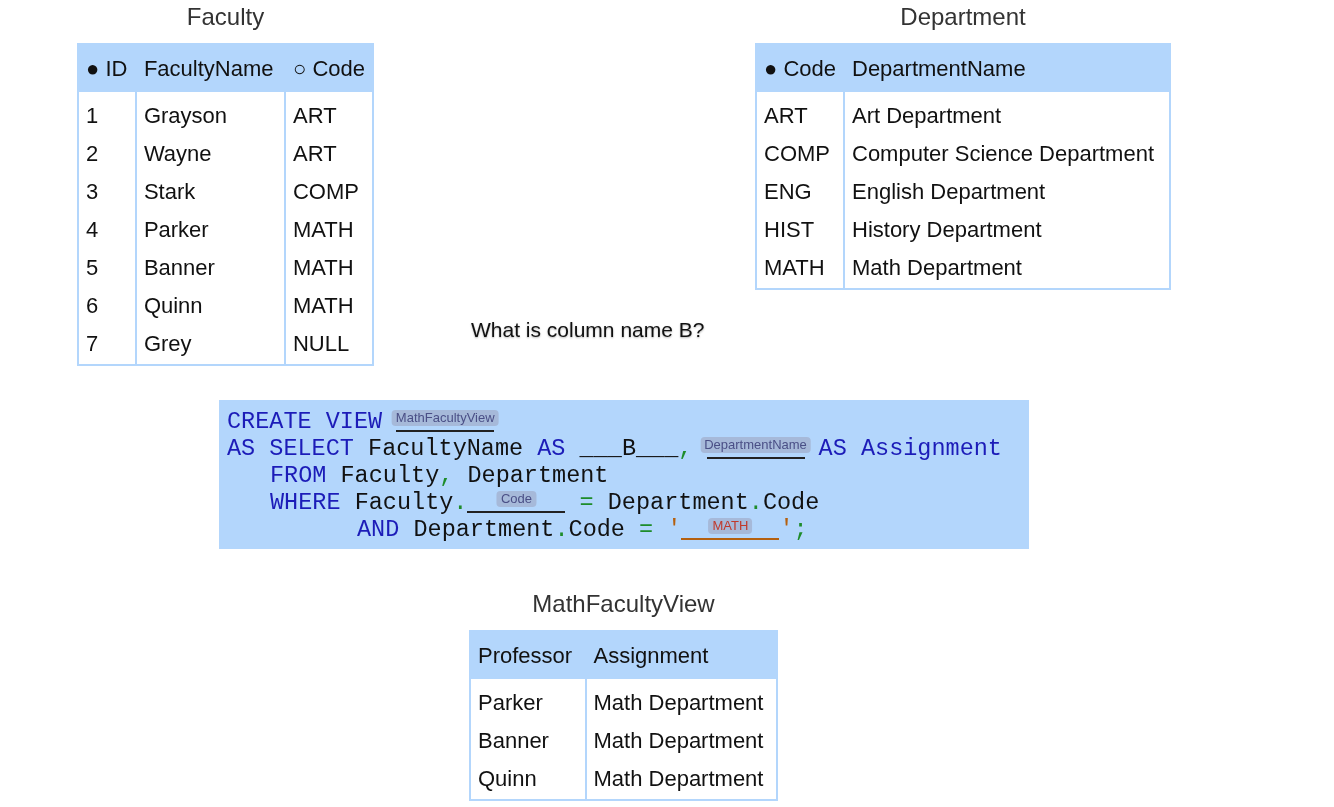  I want to click on answer-chip: DepartmentName, so click(755, 445).